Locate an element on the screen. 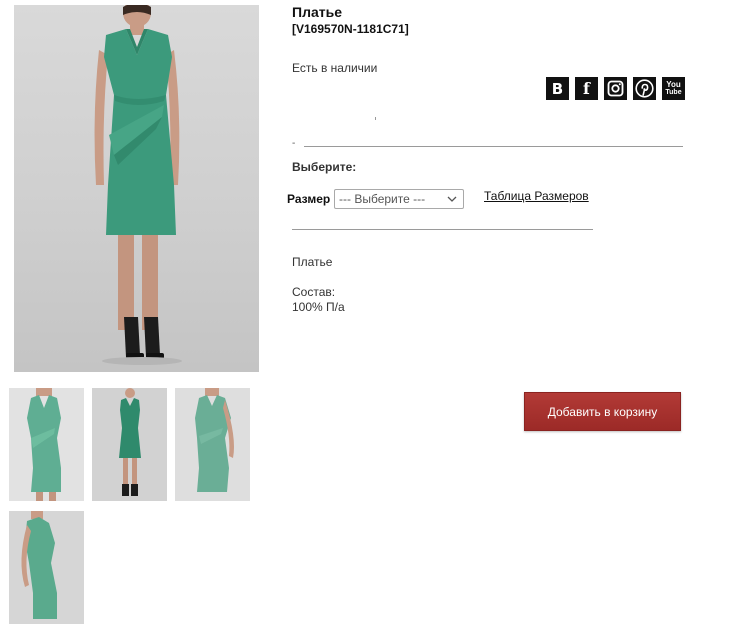 This screenshot has height=624, width=750. youtube-you-text: You is located at coordinates (673, 84).